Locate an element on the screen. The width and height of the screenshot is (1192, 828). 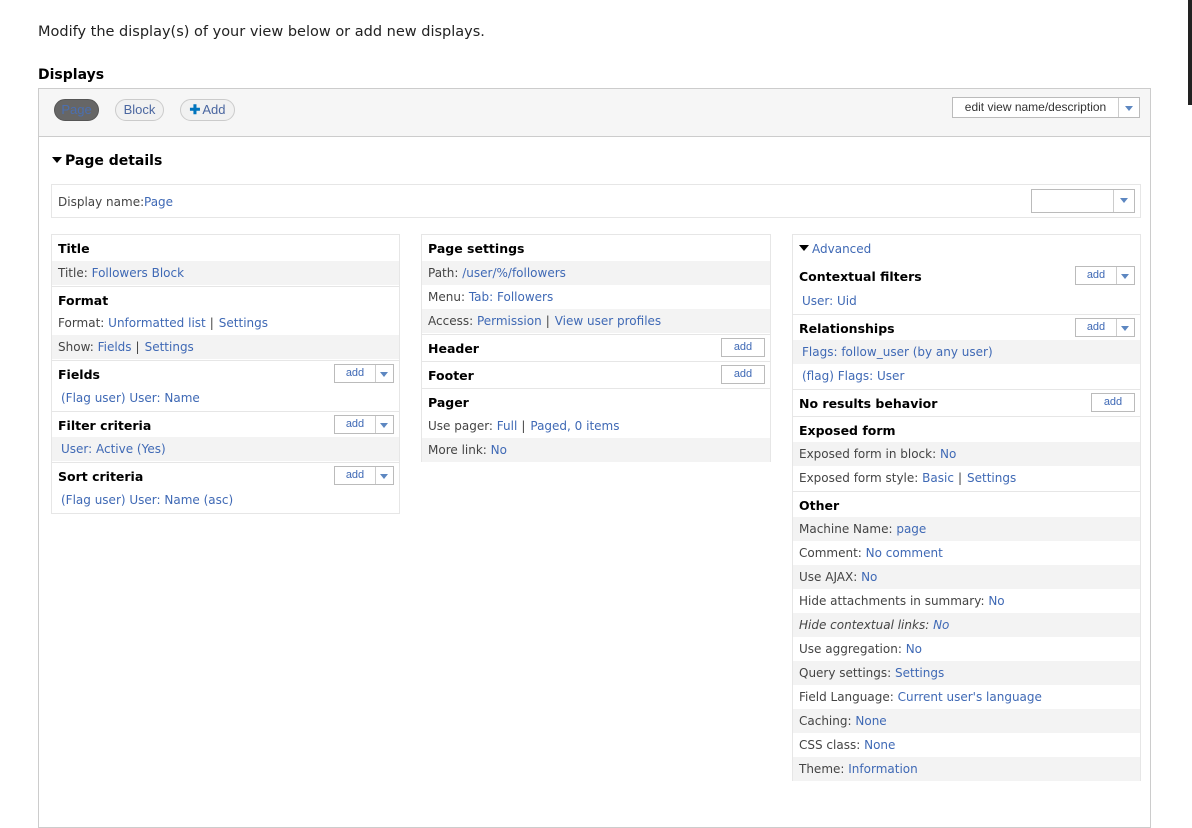
section-heading: Other is located at coordinates (819, 505).